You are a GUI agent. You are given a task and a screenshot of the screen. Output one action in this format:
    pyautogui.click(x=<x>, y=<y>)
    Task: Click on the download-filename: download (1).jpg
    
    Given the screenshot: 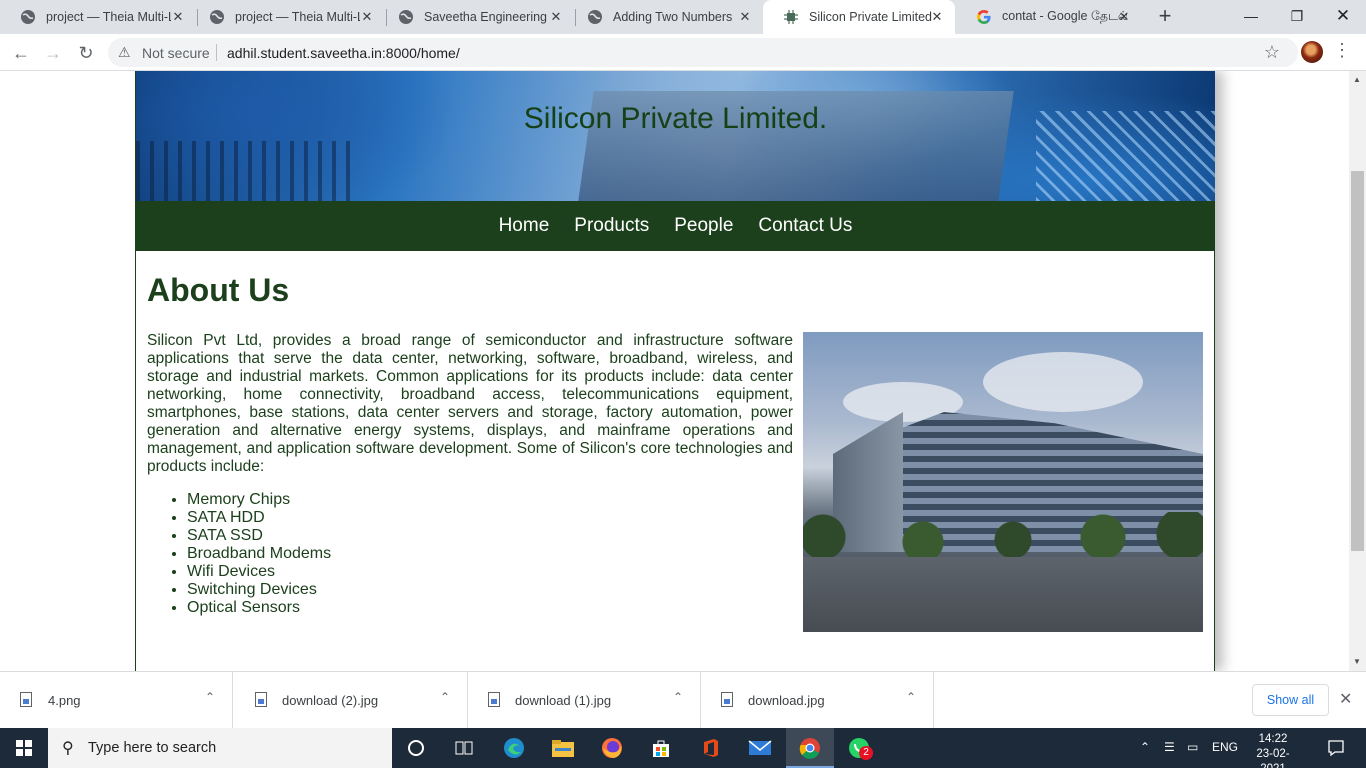 What is the action you would take?
    pyautogui.click(x=563, y=700)
    